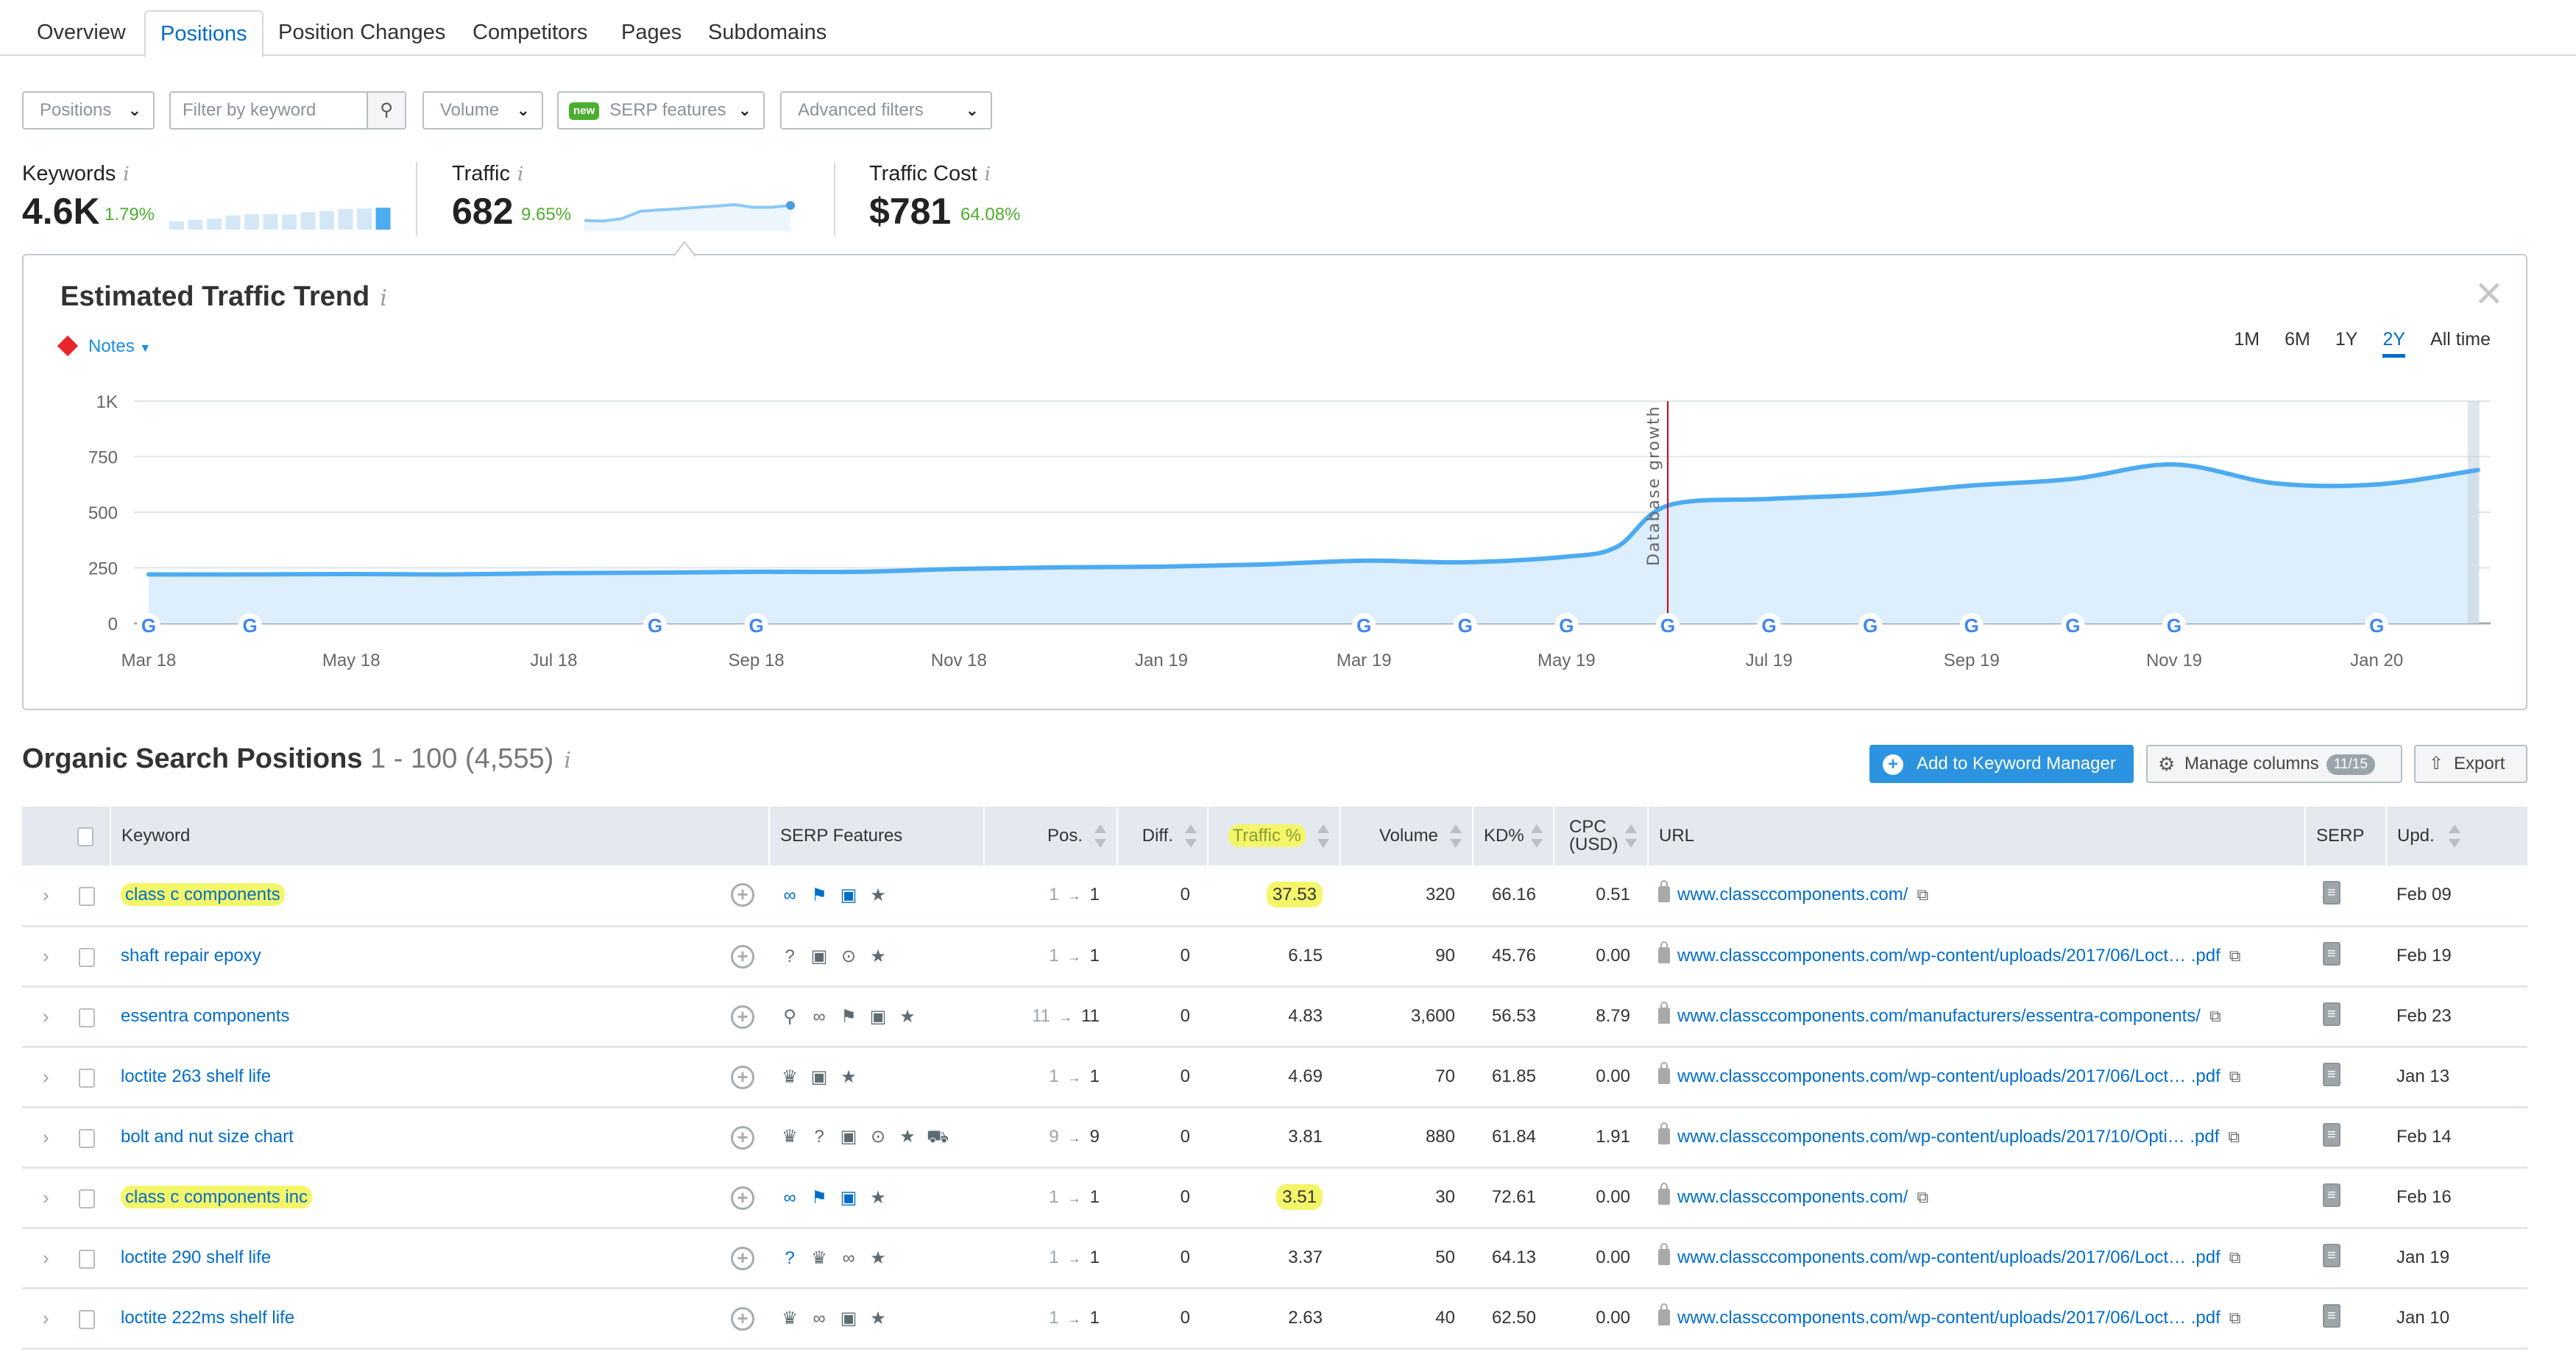  Describe the element at coordinates (1600, 836) in the screenshot. I see `header-cpc: CPC (USD)` at that location.